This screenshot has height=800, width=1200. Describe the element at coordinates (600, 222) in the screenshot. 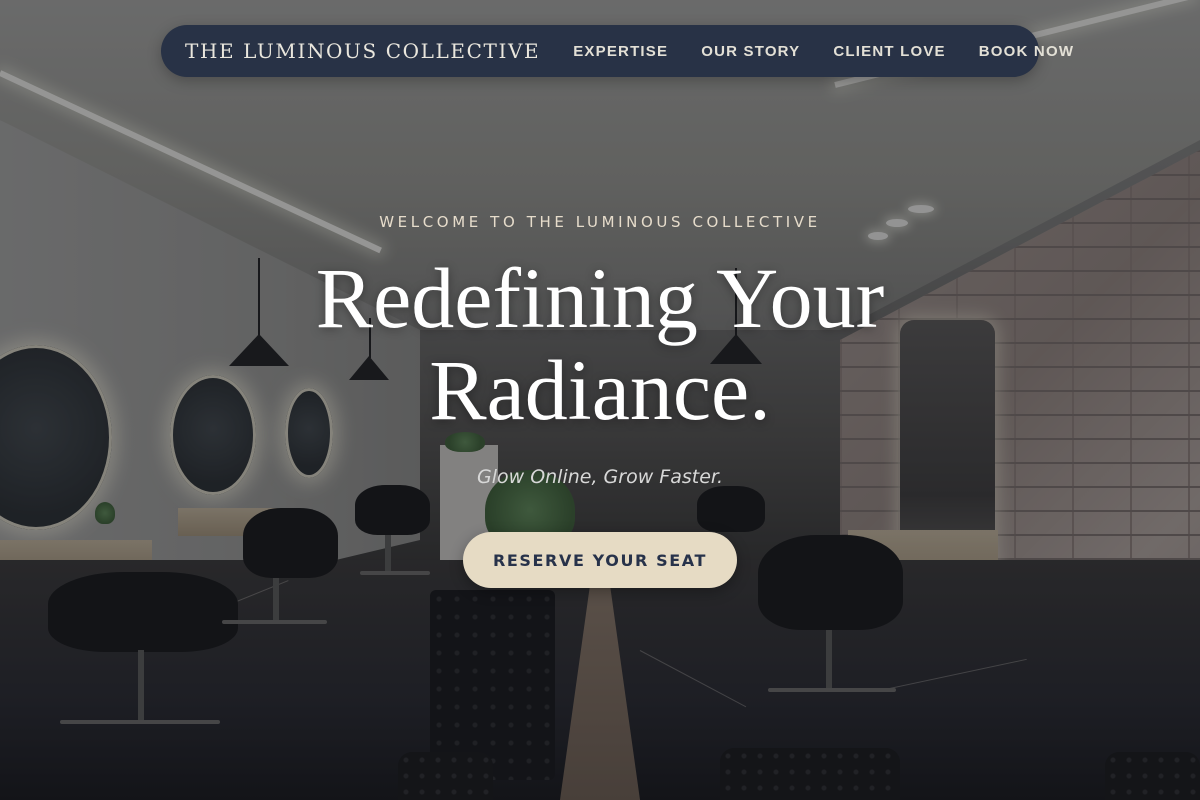

I see `hero-eyebrow: WELCOME TO THE LUMINOUS COLLECTIVE` at that location.